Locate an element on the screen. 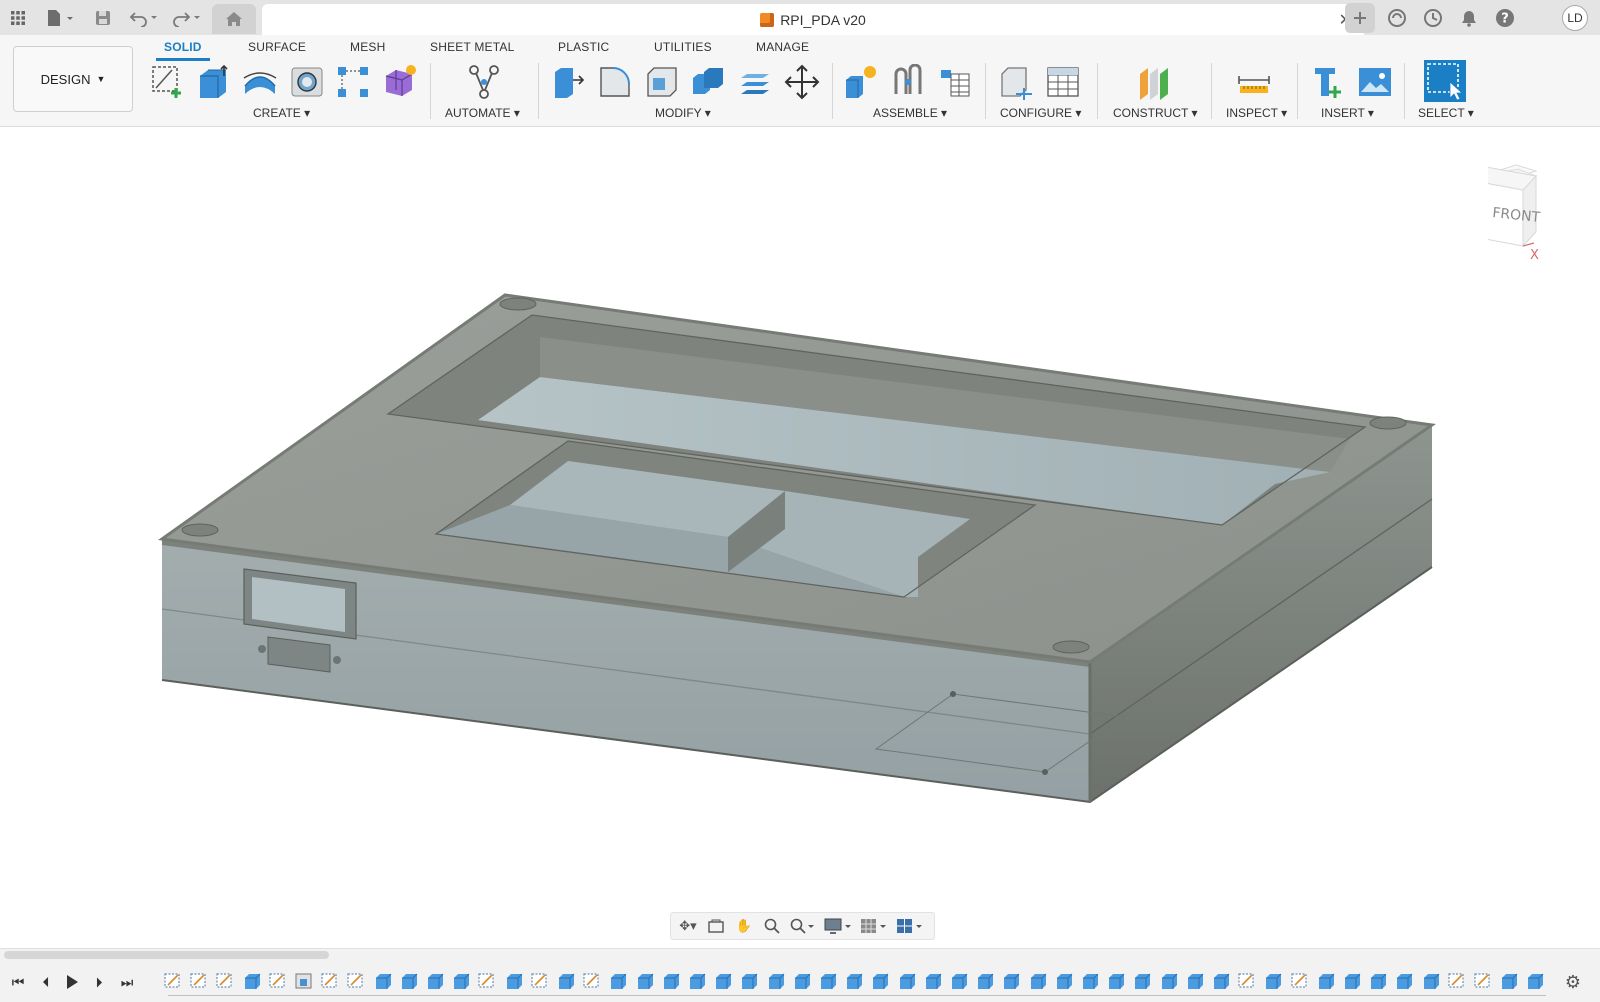  timeline-settings-gear-icon: ⚙ is located at coordinates (1573, 982).